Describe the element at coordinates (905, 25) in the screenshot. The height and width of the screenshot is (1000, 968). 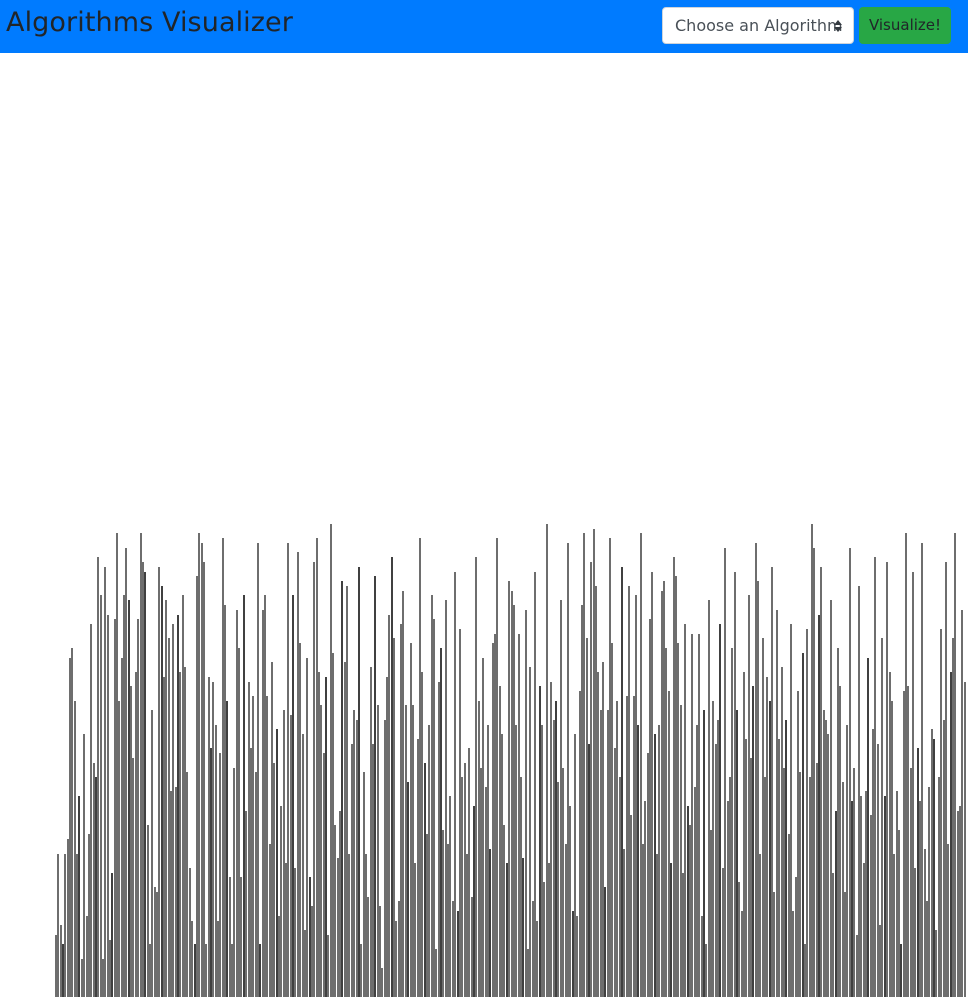
I see `visualize-button: Visualize!` at that location.